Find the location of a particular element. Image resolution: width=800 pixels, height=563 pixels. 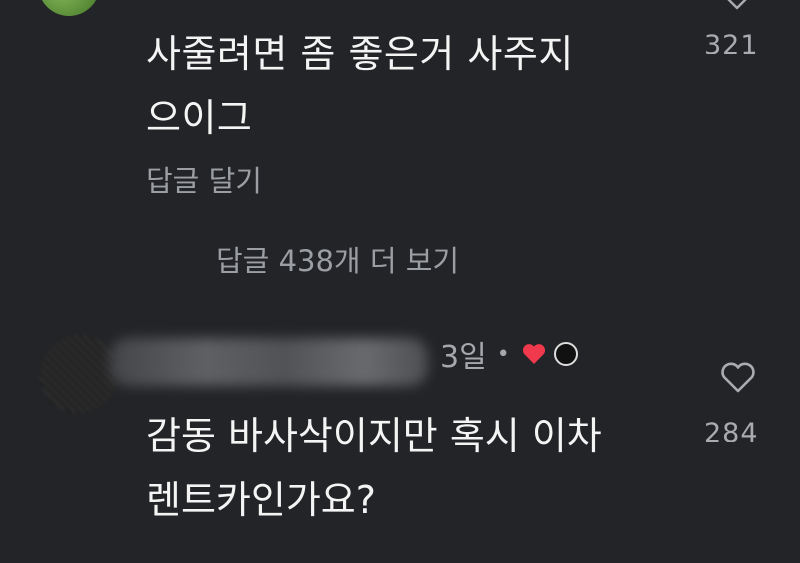

view-more-replies-label: 답글 438개 더 보기 is located at coordinates (338, 261).